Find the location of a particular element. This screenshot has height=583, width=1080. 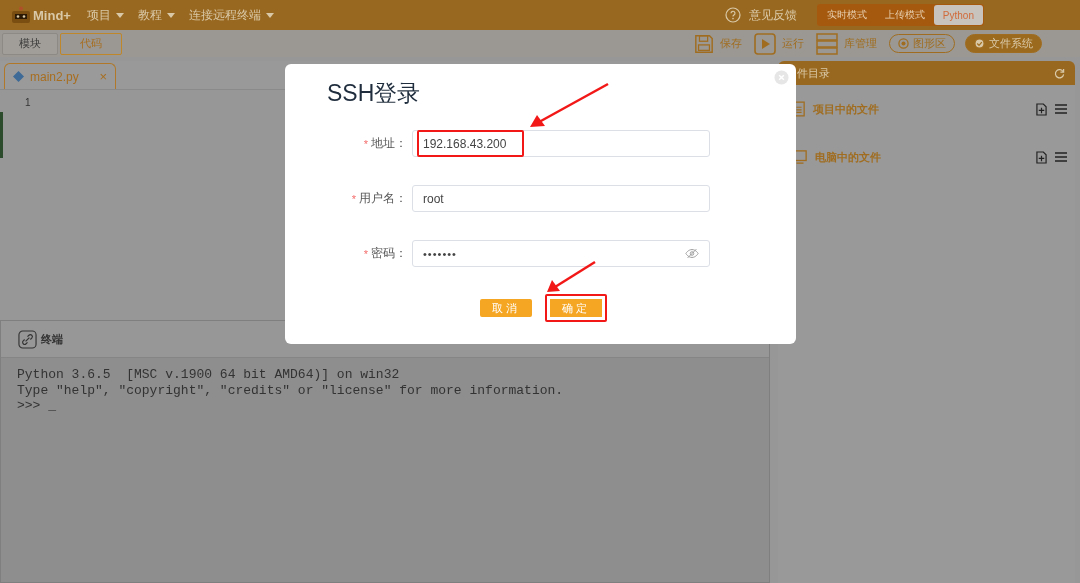

robot-logo-icon is located at coordinates (21, 15).